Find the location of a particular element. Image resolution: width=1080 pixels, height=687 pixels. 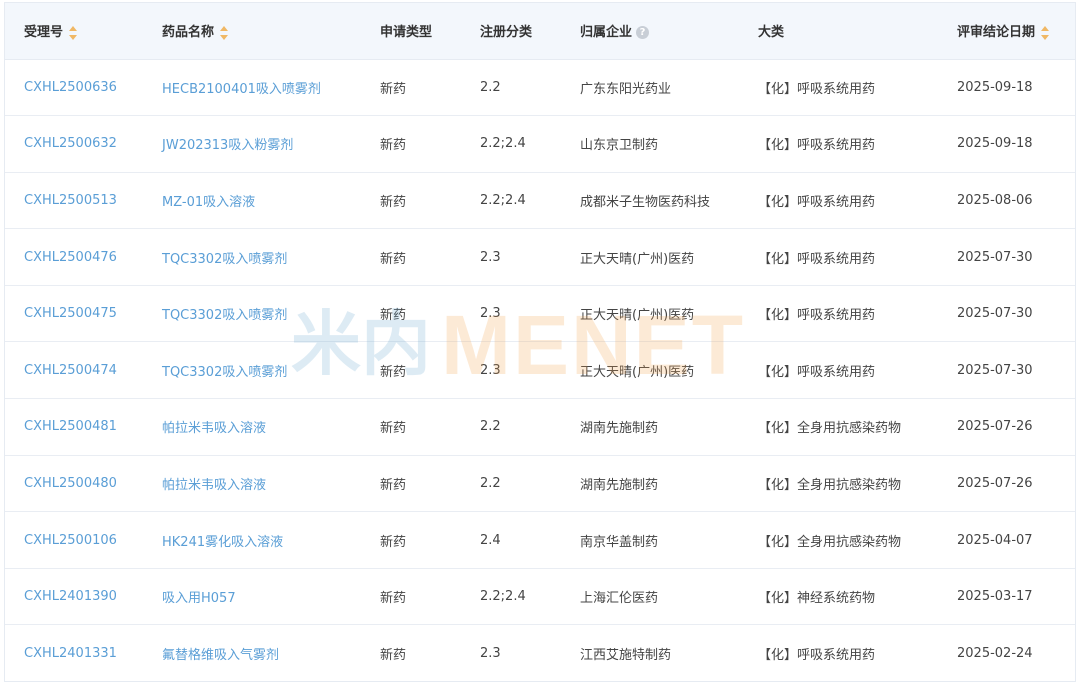

drug-name-link: HECB2100401吸入喷雾剂 is located at coordinates (241, 89).